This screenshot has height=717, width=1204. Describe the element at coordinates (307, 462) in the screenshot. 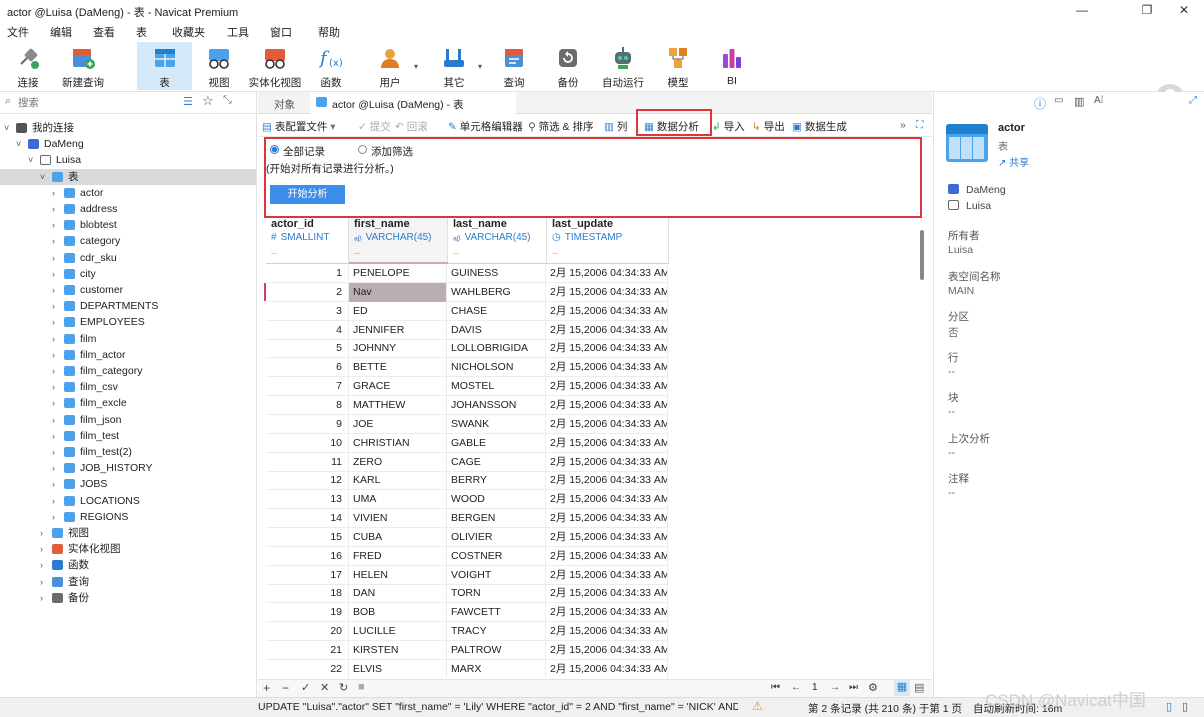

I see `table-cell: 11` at that location.